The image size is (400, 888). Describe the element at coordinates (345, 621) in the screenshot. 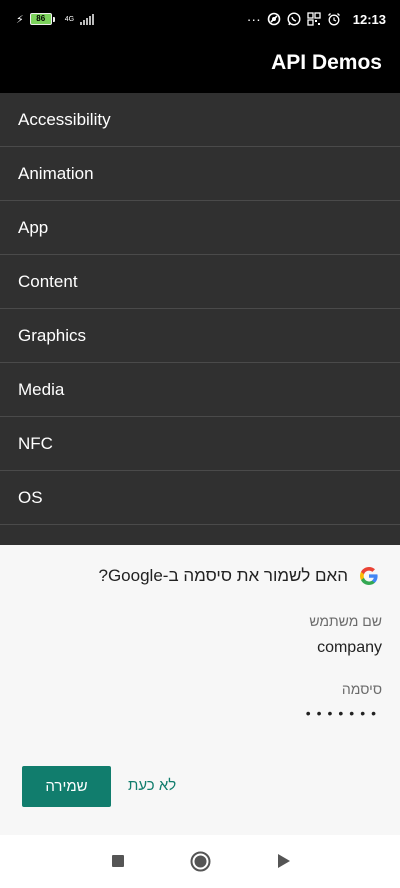

I see `username-label: שם משתמש` at that location.